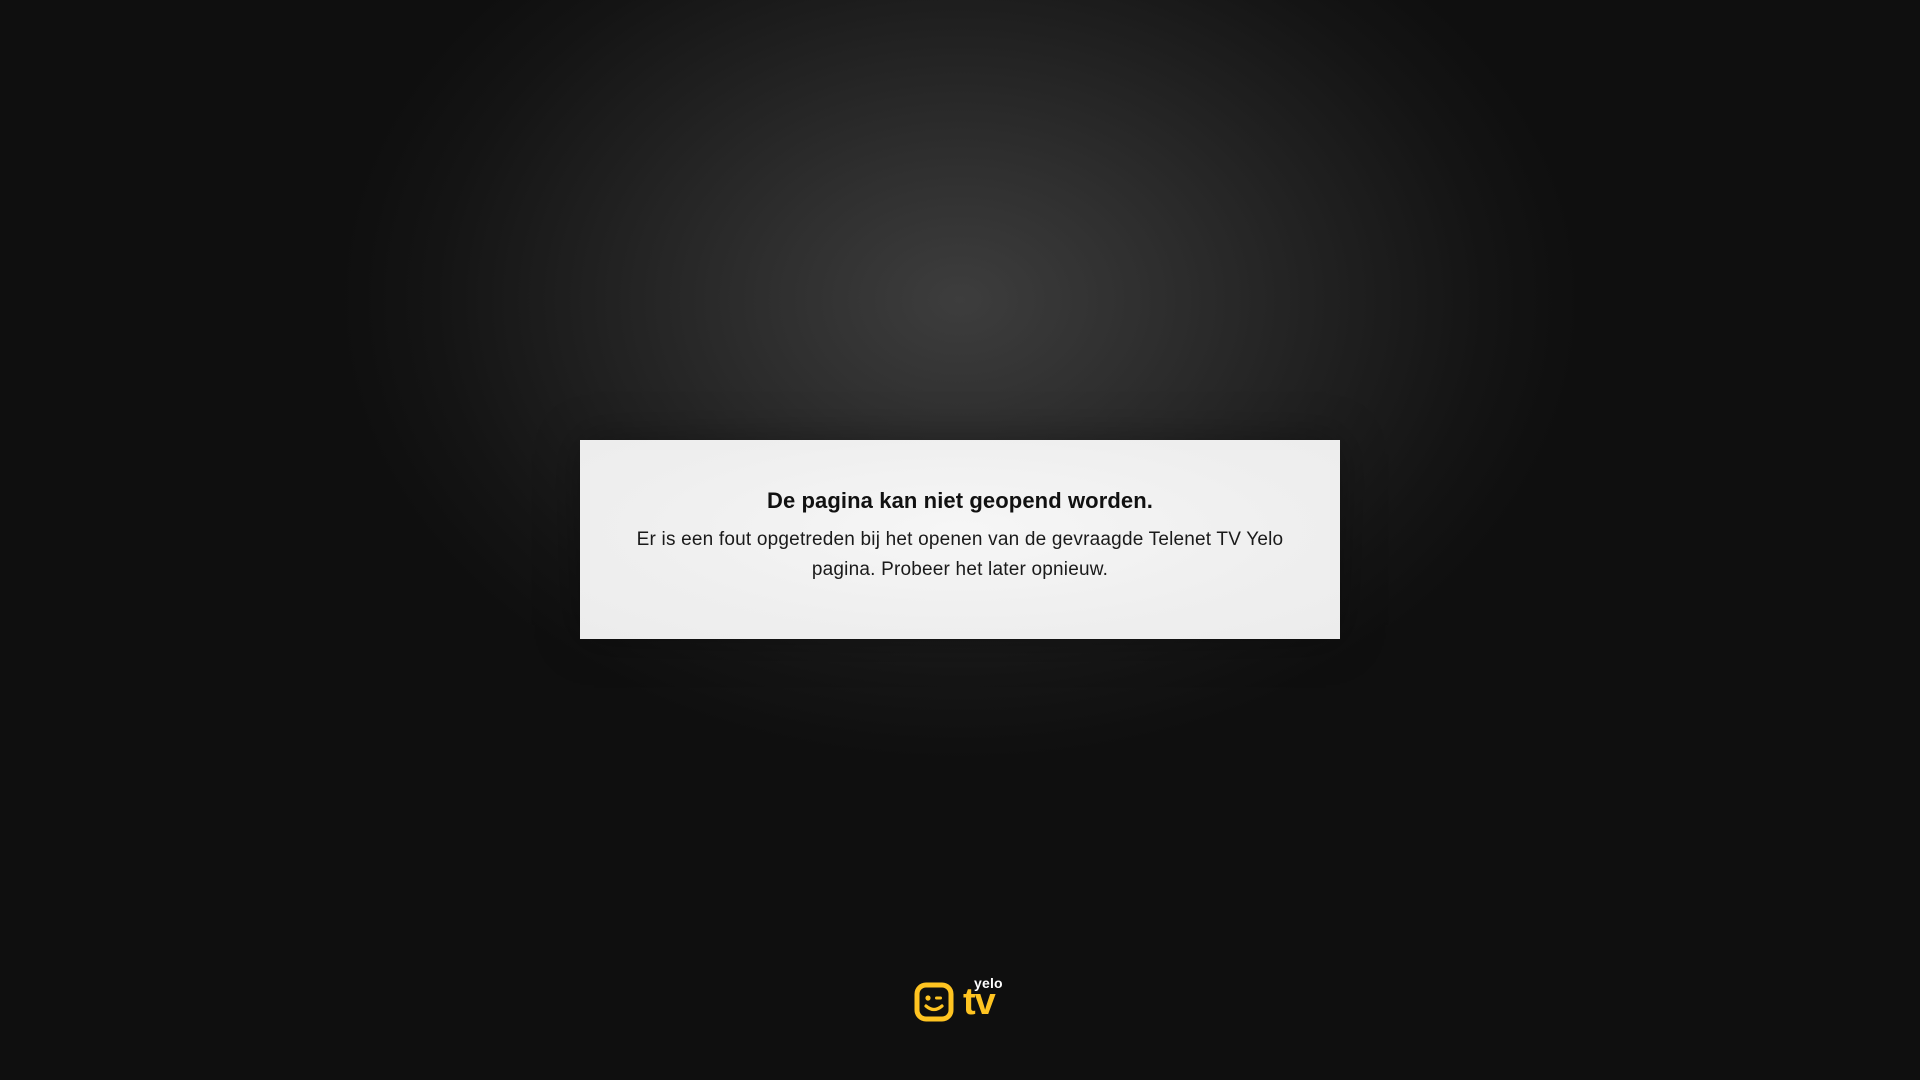  What do you see at coordinates (960, 999) in the screenshot?
I see `yelo-tv-logo: yelo tv` at bounding box center [960, 999].